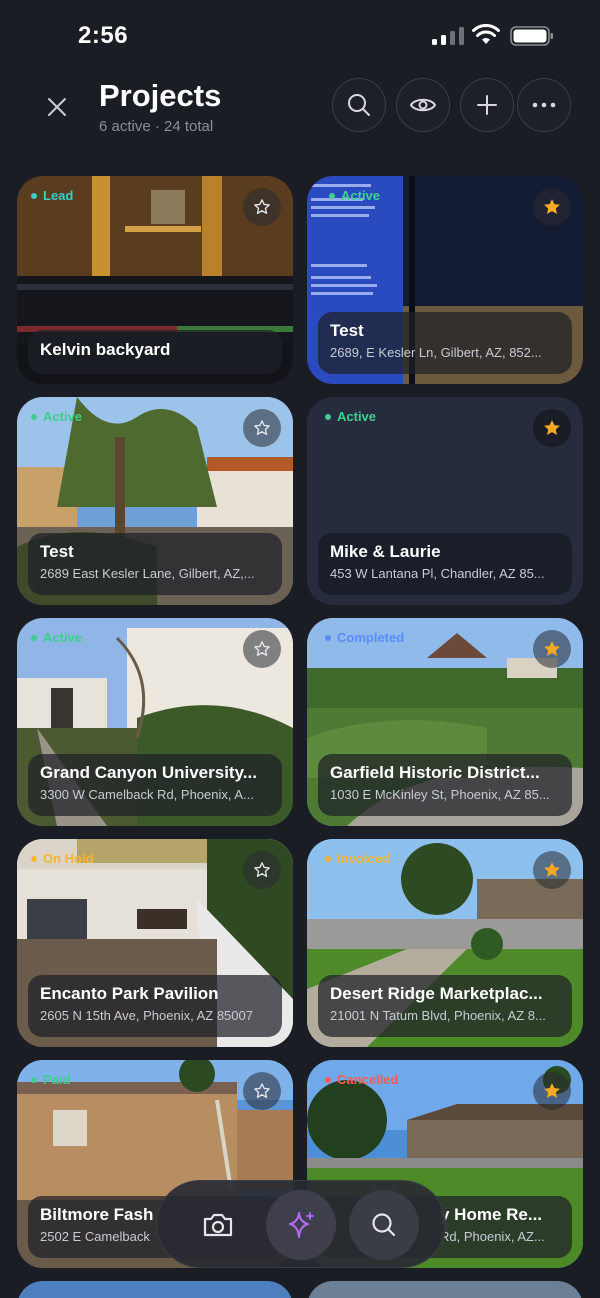 This screenshot has width=600, height=1298. I want to click on project-name: Encanto Park Pavilion, so click(129, 993).